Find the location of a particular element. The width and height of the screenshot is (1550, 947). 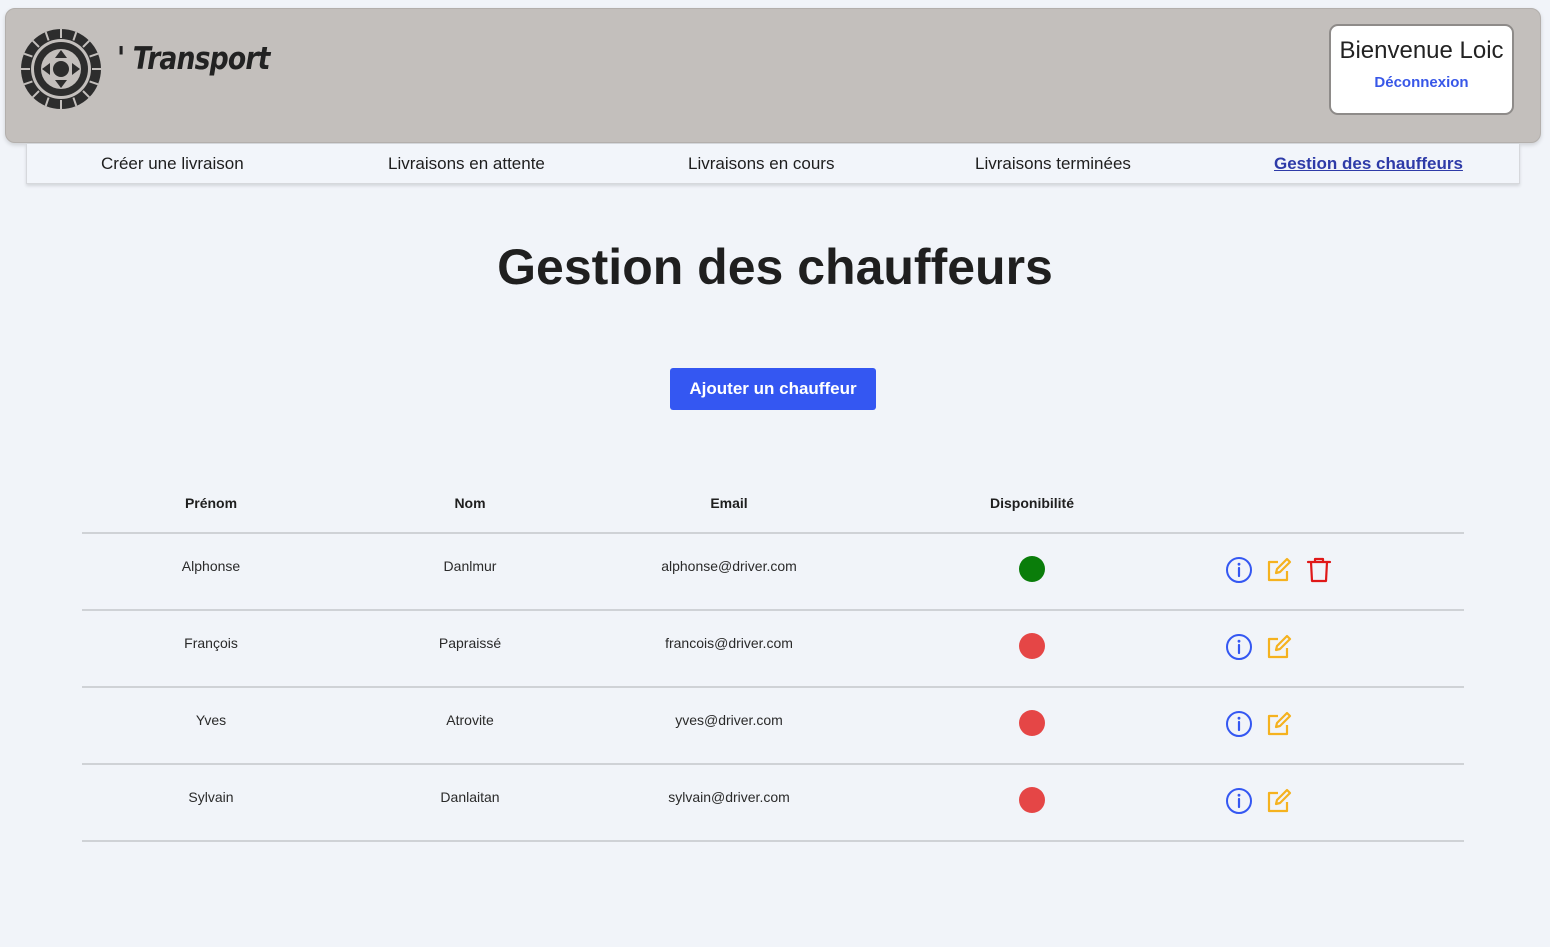

driver-firstname: François is located at coordinates (211, 643).